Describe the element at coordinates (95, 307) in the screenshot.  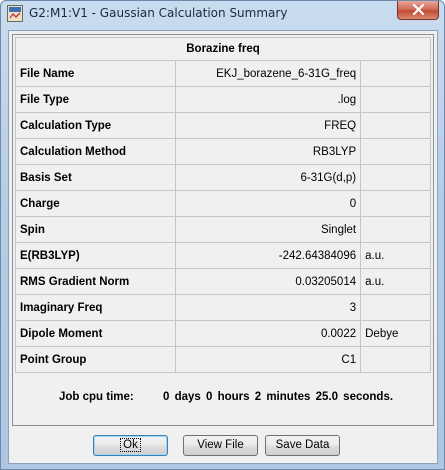
I see `row-label: Imaginary Freq` at that location.